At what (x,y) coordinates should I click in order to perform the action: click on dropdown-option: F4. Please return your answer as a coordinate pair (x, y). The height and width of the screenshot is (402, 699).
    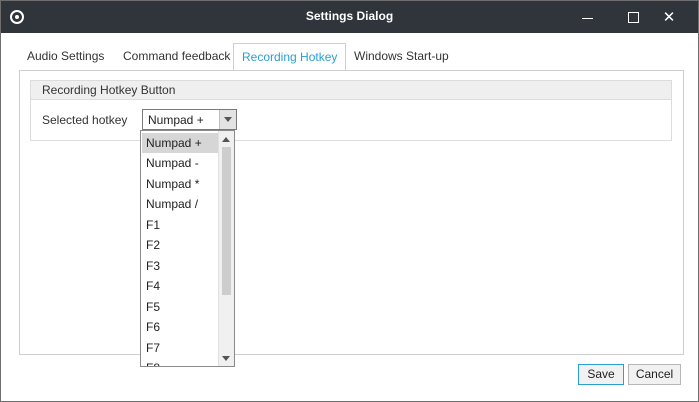
    Looking at the image, I should click on (180, 286).